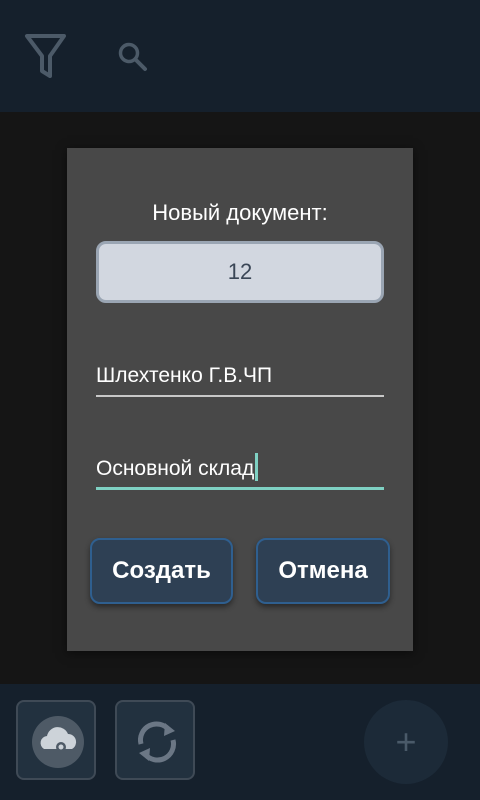 The width and height of the screenshot is (480, 800). What do you see at coordinates (240, 212) in the screenshot?
I see `dialog-title: Новый документ:` at bounding box center [240, 212].